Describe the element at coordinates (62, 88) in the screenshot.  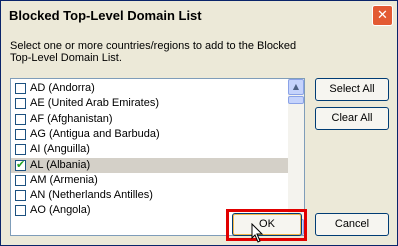
I see `list-item-label: AD (Andorra)` at that location.